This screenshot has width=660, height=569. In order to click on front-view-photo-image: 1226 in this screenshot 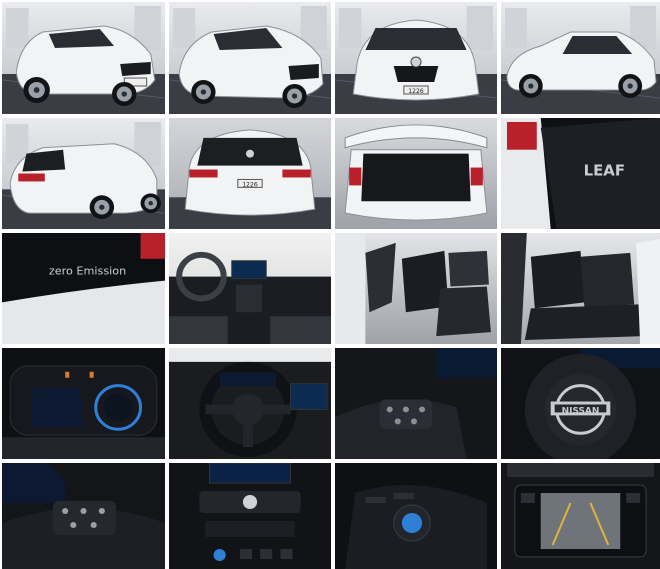, I will do `click(416, 58)`.